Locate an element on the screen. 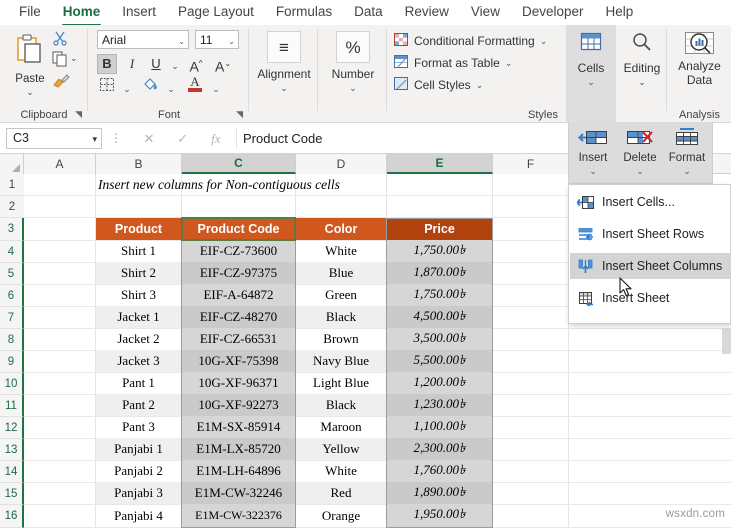  table-row: 10G-XF-96371 is located at coordinates (238, 383).